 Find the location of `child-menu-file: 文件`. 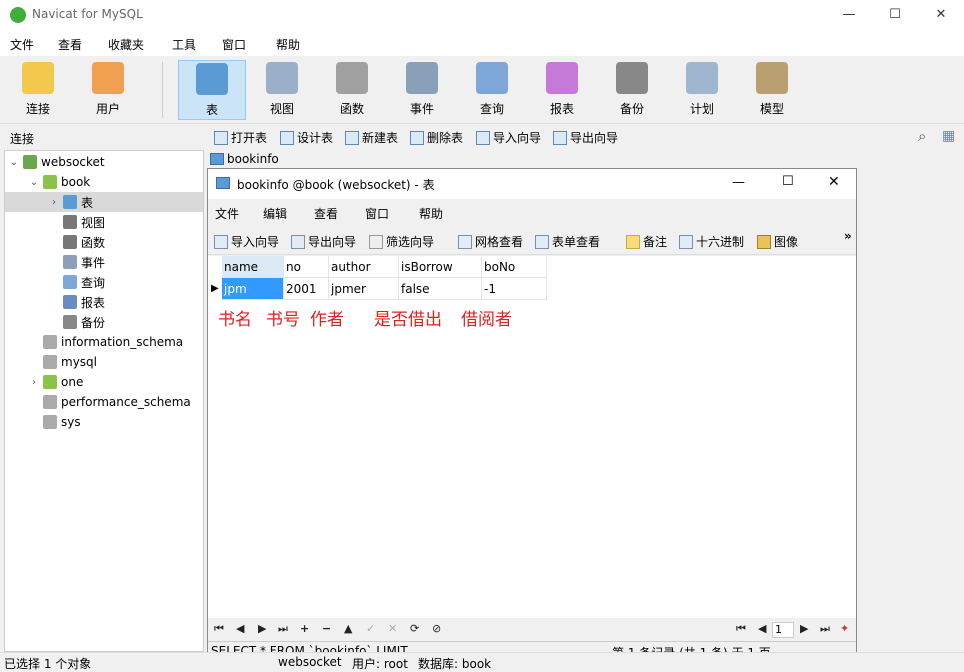

child-menu-file: 文件 is located at coordinates (227, 213).